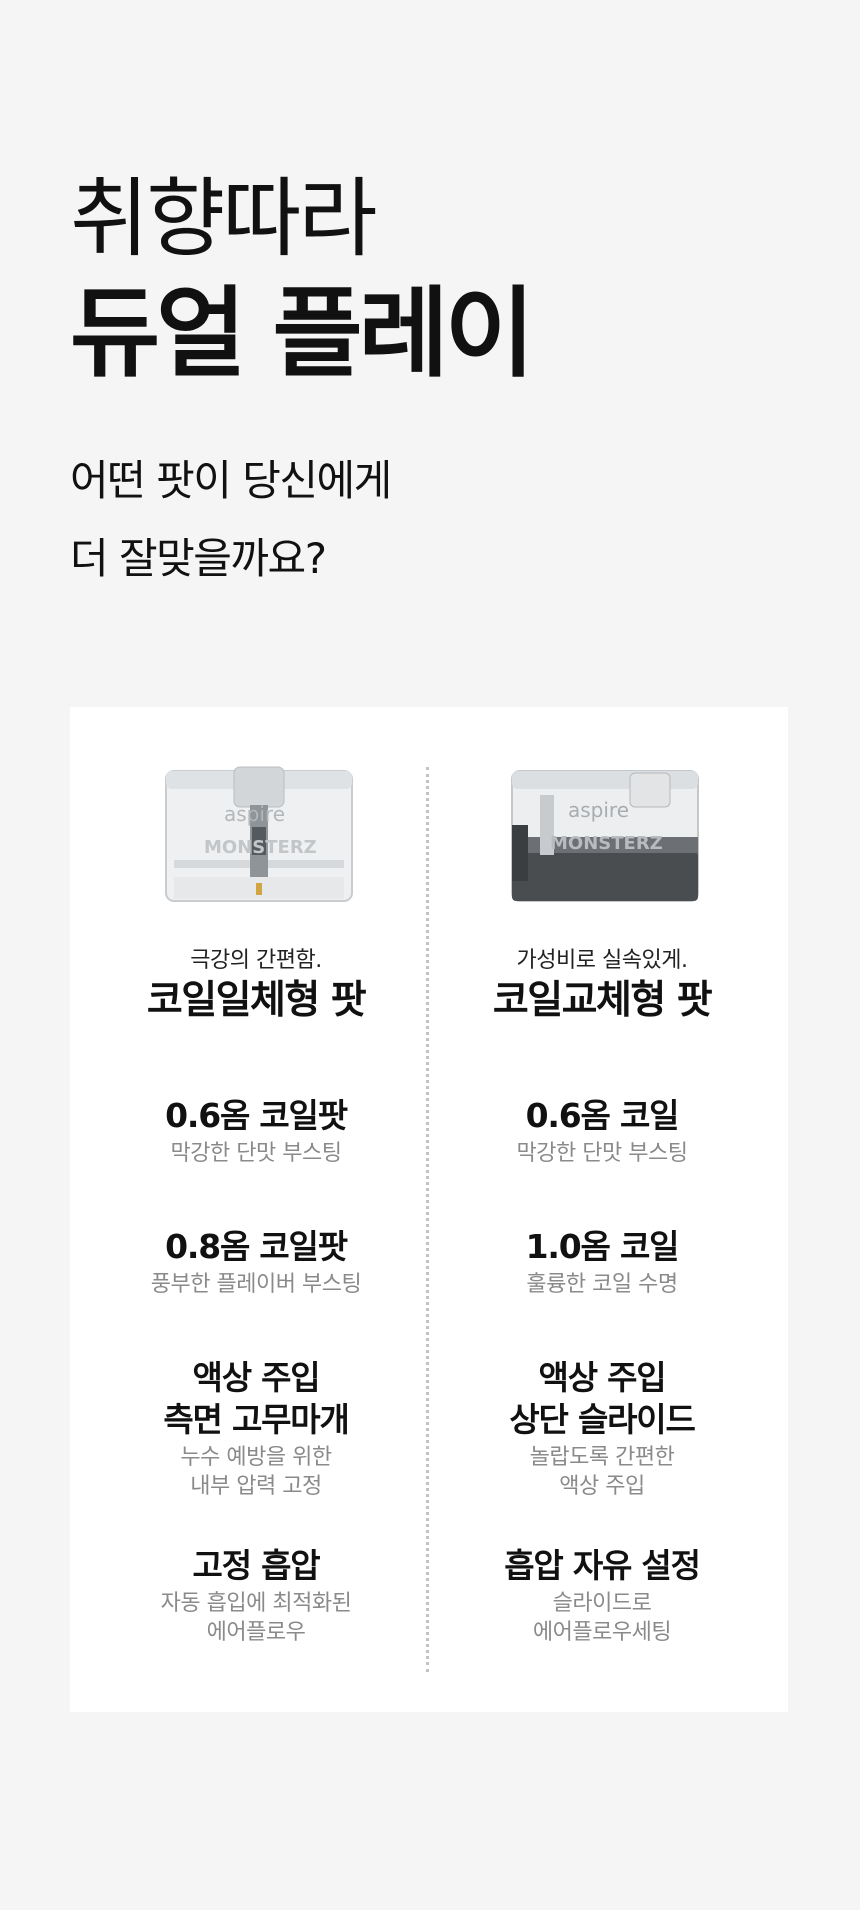 Image resolution: width=860 pixels, height=1910 pixels. What do you see at coordinates (602, 1419) in the screenshot?
I see `feature-title-line2: 상단 슬라이드` at bounding box center [602, 1419].